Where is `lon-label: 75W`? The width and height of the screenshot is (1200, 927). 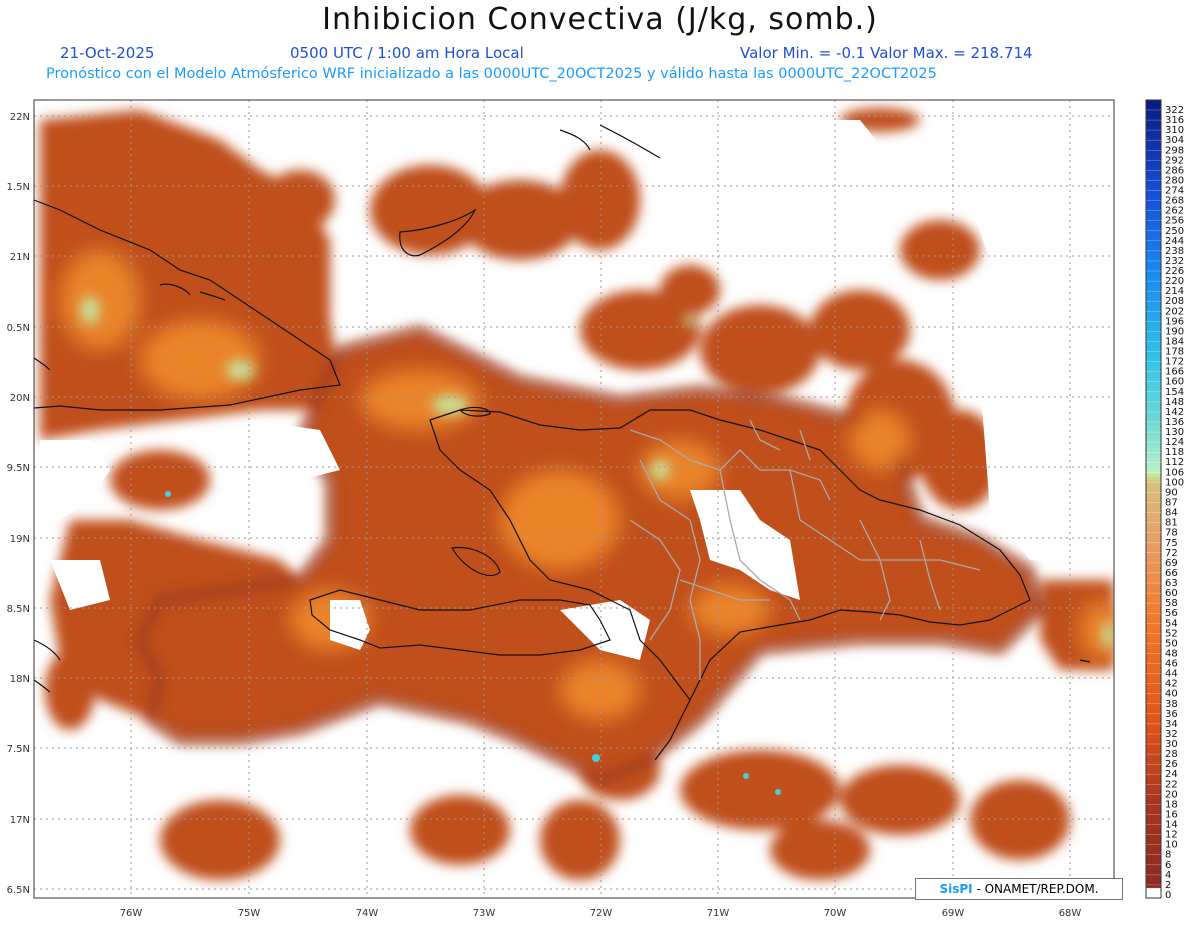
lon-label: 75W is located at coordinates (249, 913).